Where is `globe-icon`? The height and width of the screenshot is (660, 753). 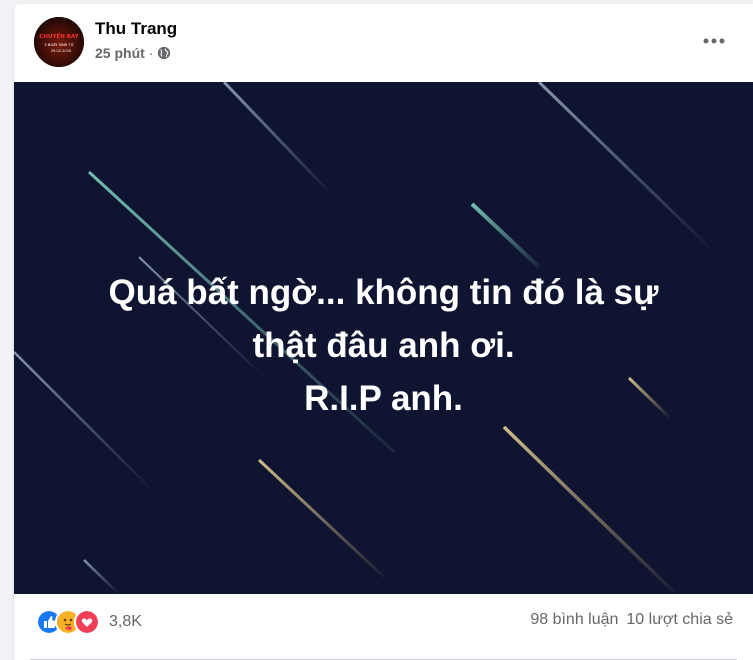 globe-icon is located at coordinates (164, 53).